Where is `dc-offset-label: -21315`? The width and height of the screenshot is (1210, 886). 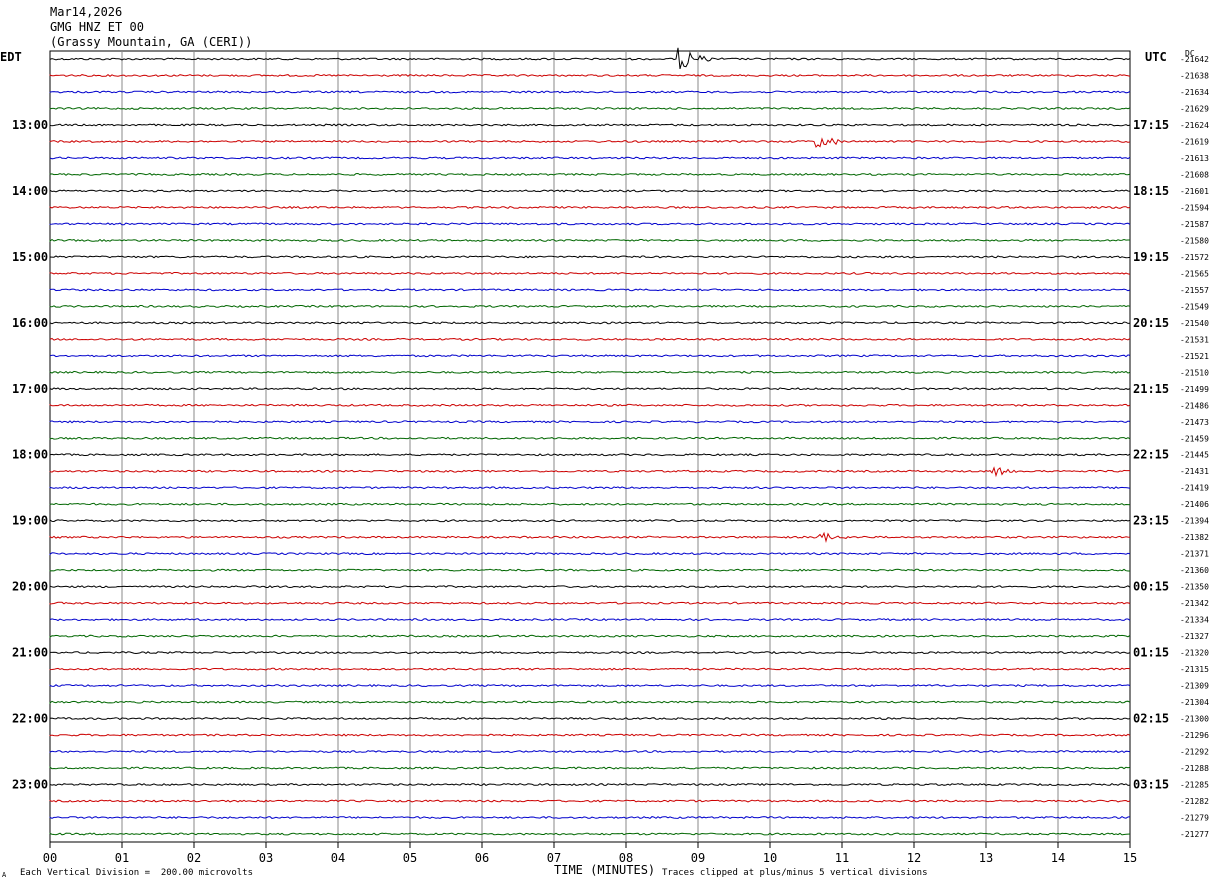 dc-offset-label: -21315 is located at coordinates (1194, 669).